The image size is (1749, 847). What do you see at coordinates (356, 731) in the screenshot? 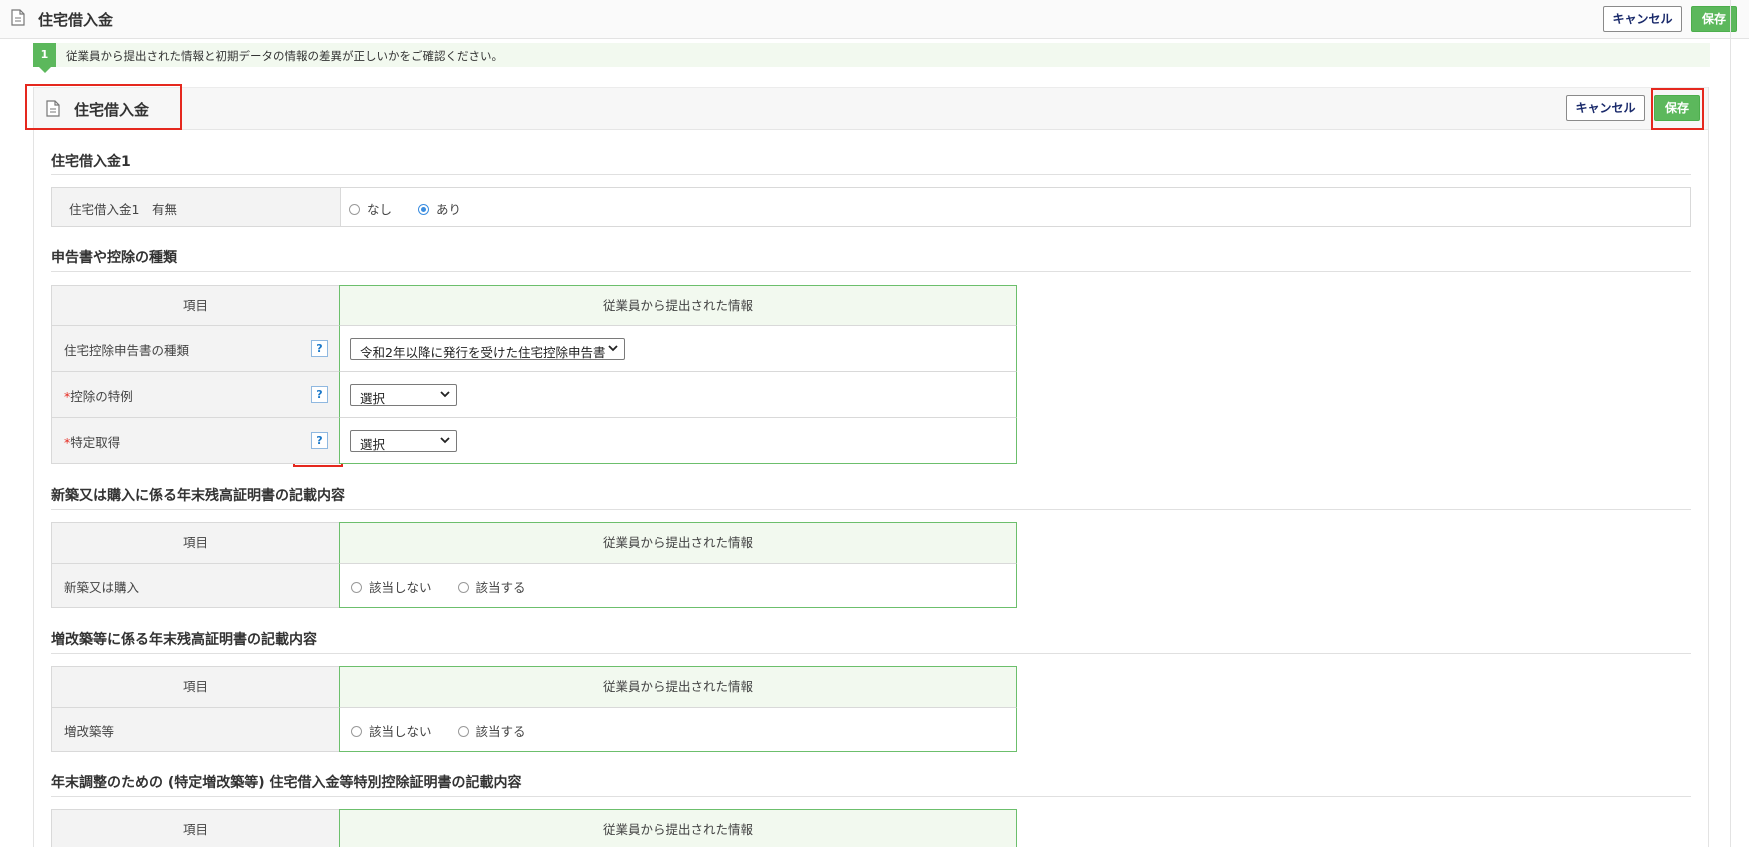
I see `renovation-radio-no` at bounding box center [356, 731].